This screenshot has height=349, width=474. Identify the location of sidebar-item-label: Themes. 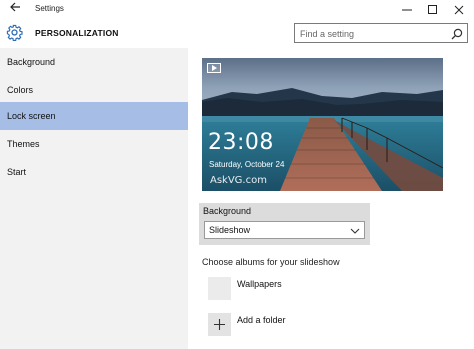
(23, 144).